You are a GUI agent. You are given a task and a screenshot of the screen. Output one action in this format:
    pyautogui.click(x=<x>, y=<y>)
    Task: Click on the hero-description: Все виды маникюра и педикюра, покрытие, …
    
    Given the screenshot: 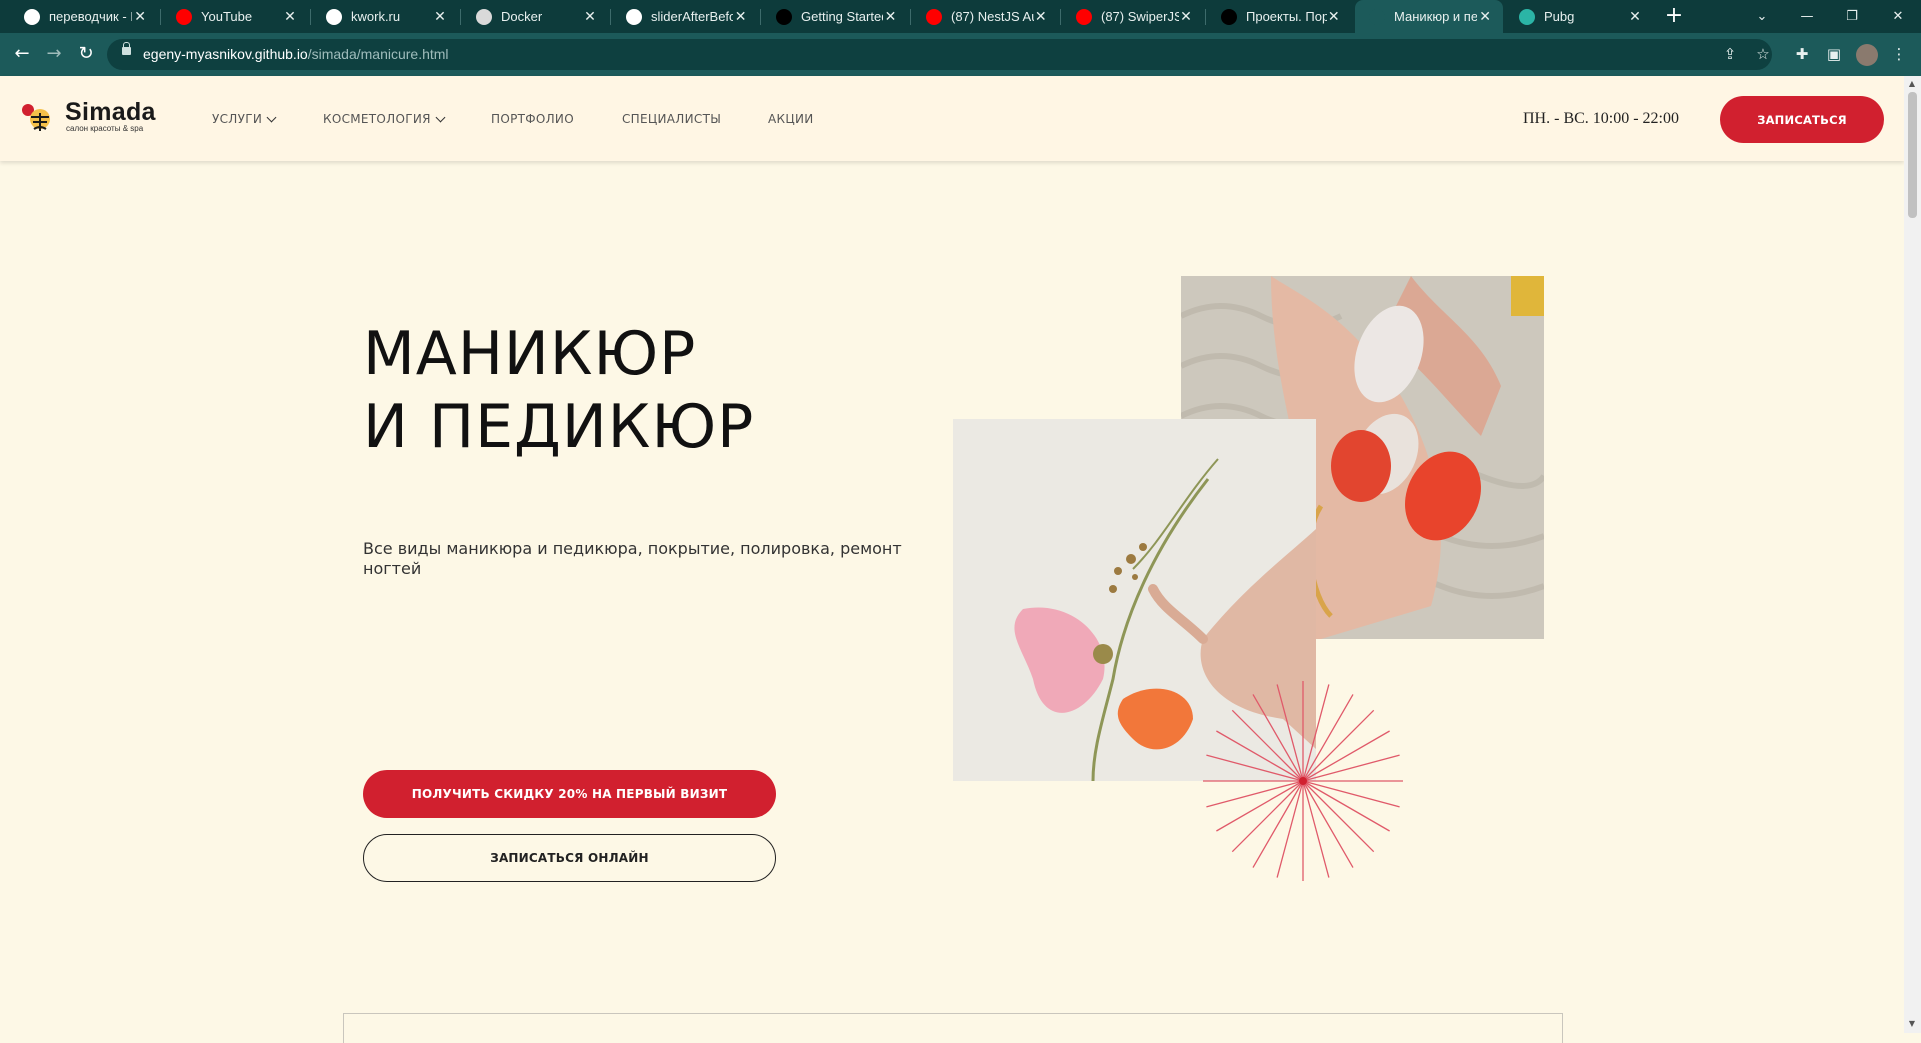 What is the action you would take?
    pyautogui.click(x=632, y=558)
    